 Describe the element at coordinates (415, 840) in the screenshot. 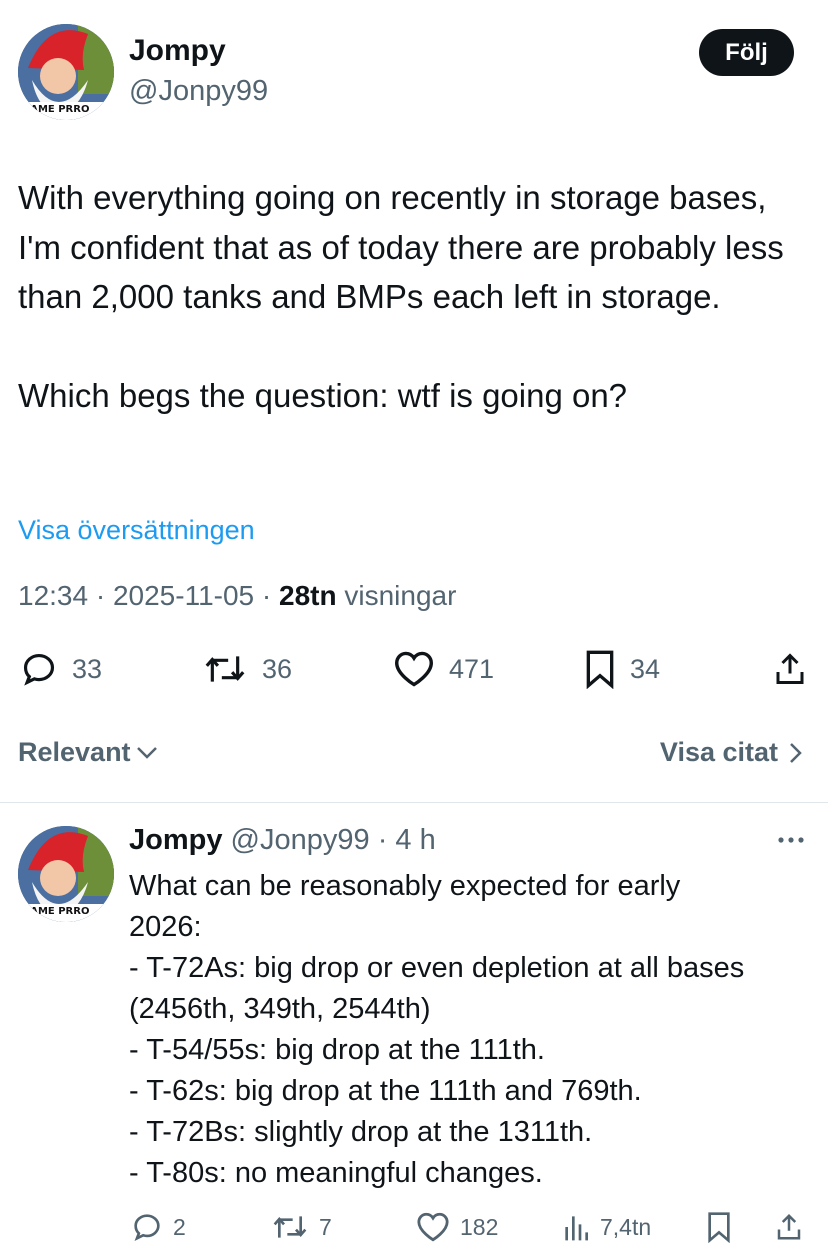

I see `reply-time: 4 h` at that location.